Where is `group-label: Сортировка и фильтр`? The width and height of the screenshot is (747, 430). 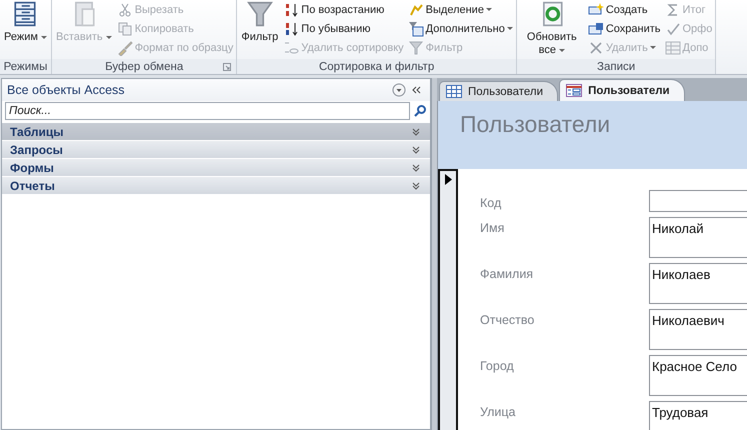 group-label: Сортировка и фильтр is located at coordinates (376, 66).